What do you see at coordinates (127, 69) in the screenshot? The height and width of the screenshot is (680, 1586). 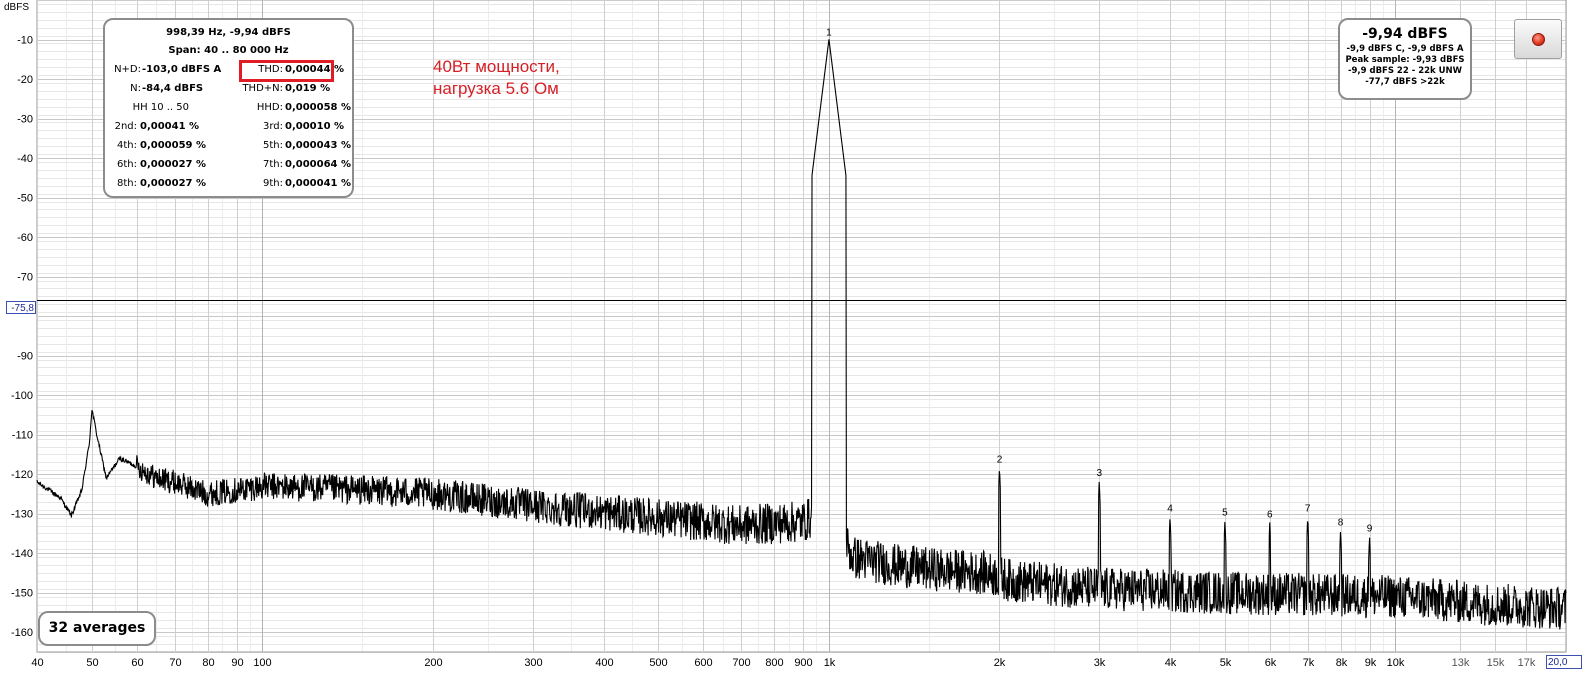 I see `nd-label: N+D:` at bounding box center [127, 69].